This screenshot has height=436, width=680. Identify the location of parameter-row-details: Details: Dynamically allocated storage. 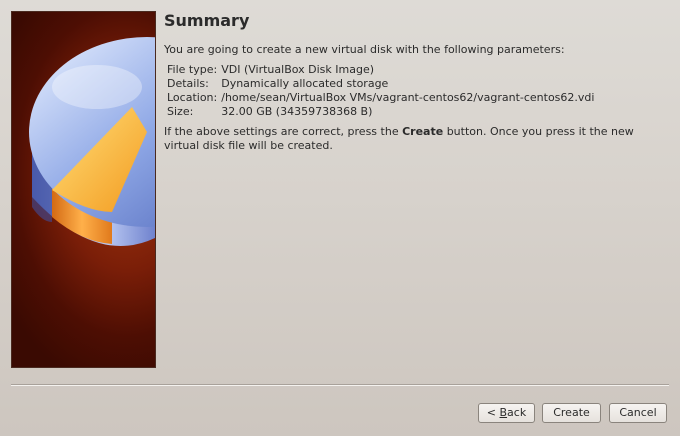
(380, 84).